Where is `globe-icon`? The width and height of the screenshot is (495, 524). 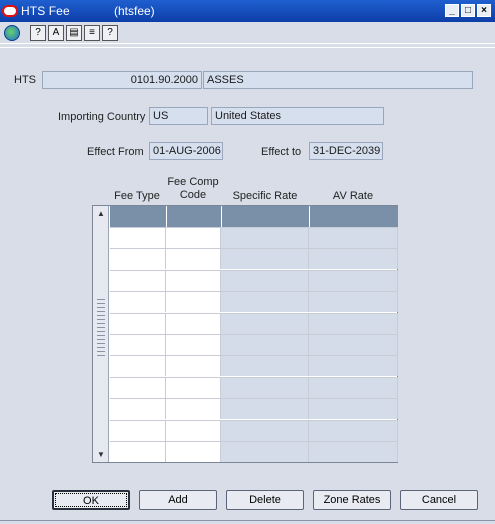 globe-icon is located at coordinates (12, 33).